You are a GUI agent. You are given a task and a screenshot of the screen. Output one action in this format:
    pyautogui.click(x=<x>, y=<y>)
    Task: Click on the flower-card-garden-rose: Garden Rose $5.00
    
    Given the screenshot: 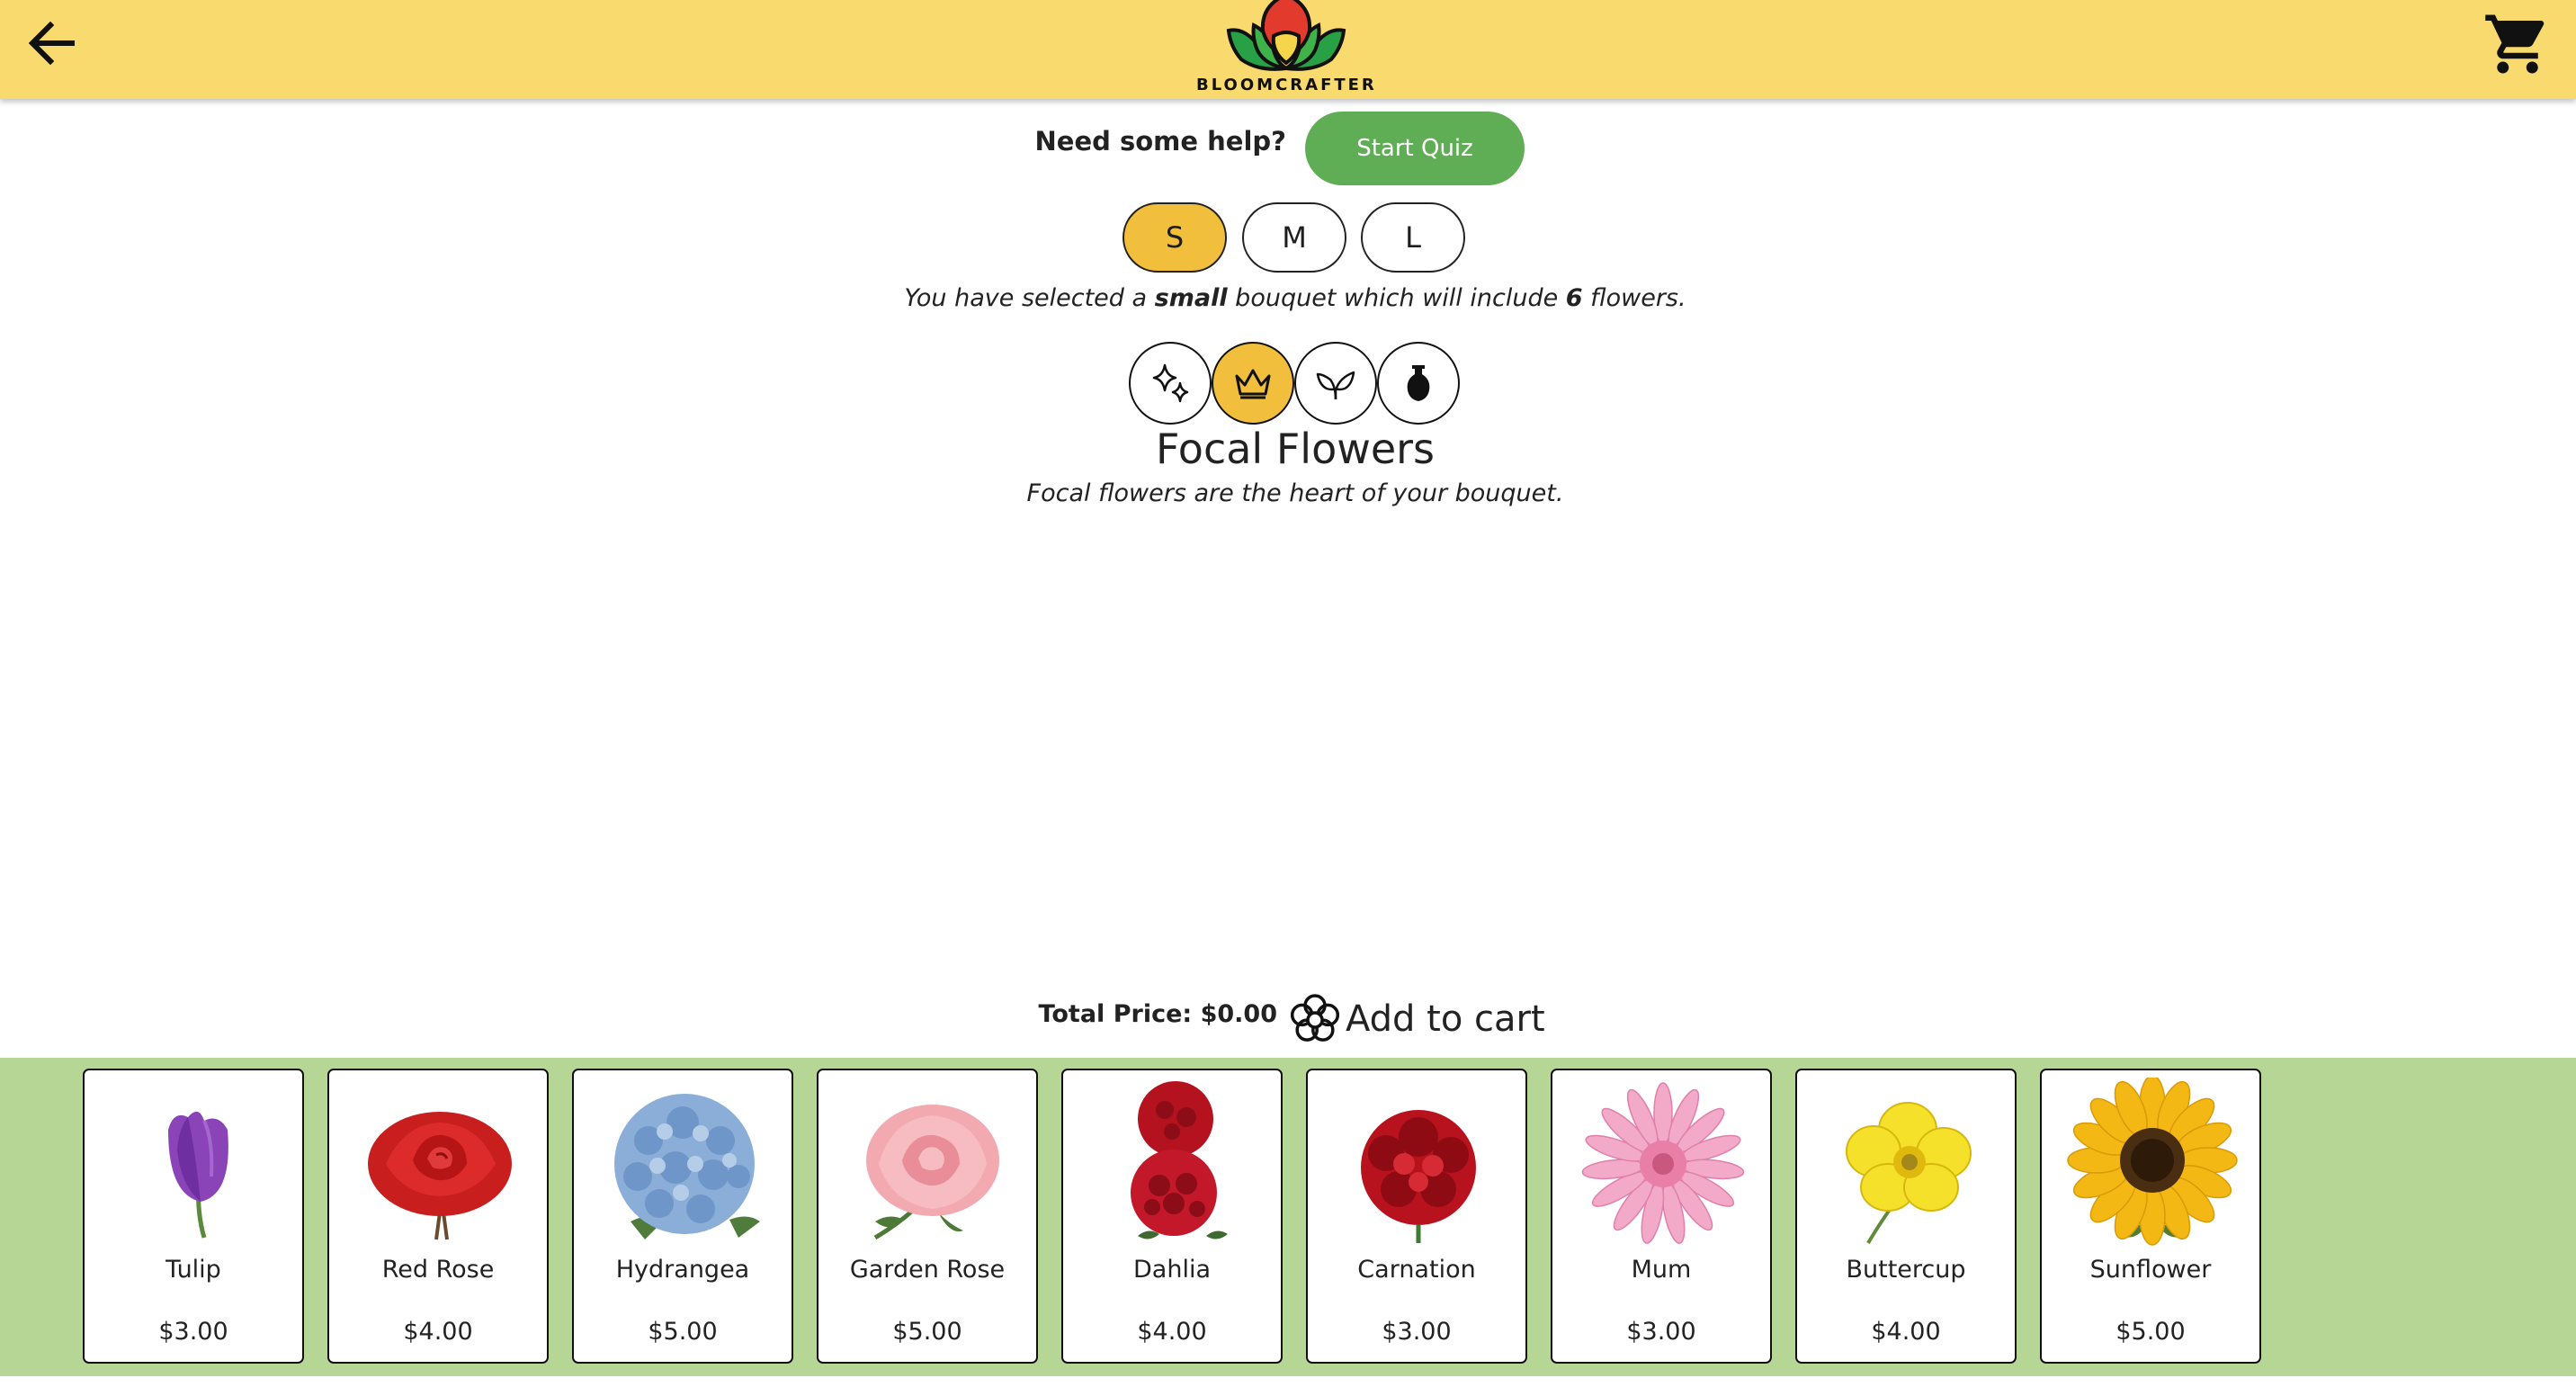 What is the action you would take?
    pyautogui.click(x=927, y=1217)
    